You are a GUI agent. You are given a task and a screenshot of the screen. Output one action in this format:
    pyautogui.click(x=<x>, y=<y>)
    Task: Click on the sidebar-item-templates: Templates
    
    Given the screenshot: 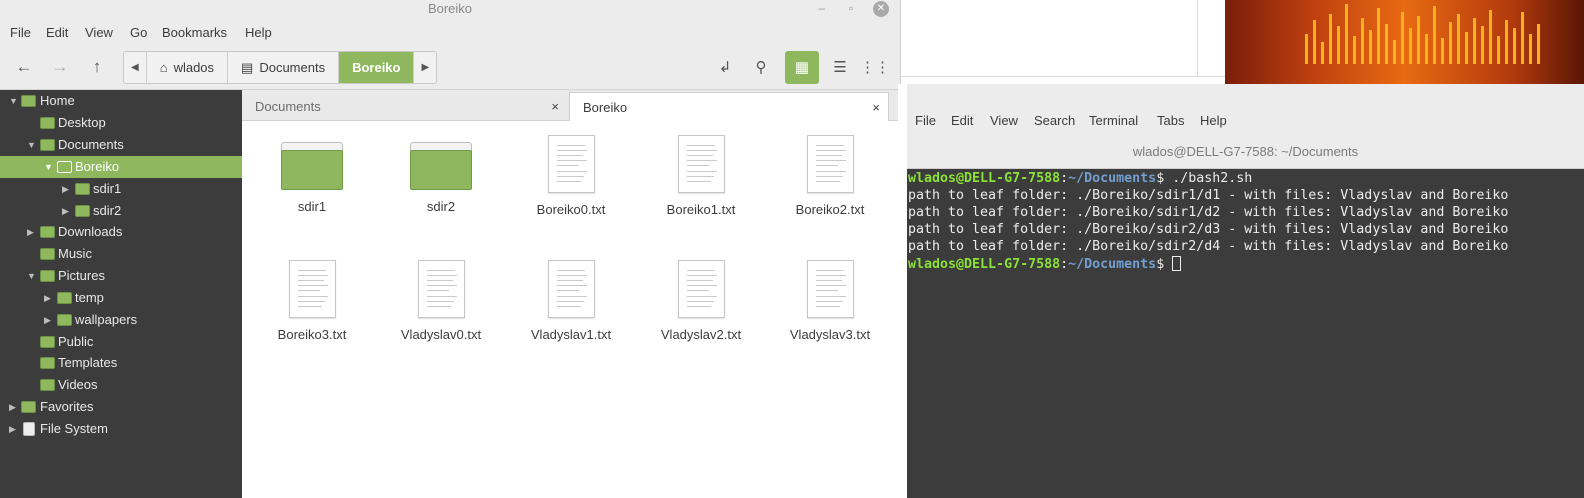 What is the action you would take?
    pyautogui.click(x=121, y=363)
    